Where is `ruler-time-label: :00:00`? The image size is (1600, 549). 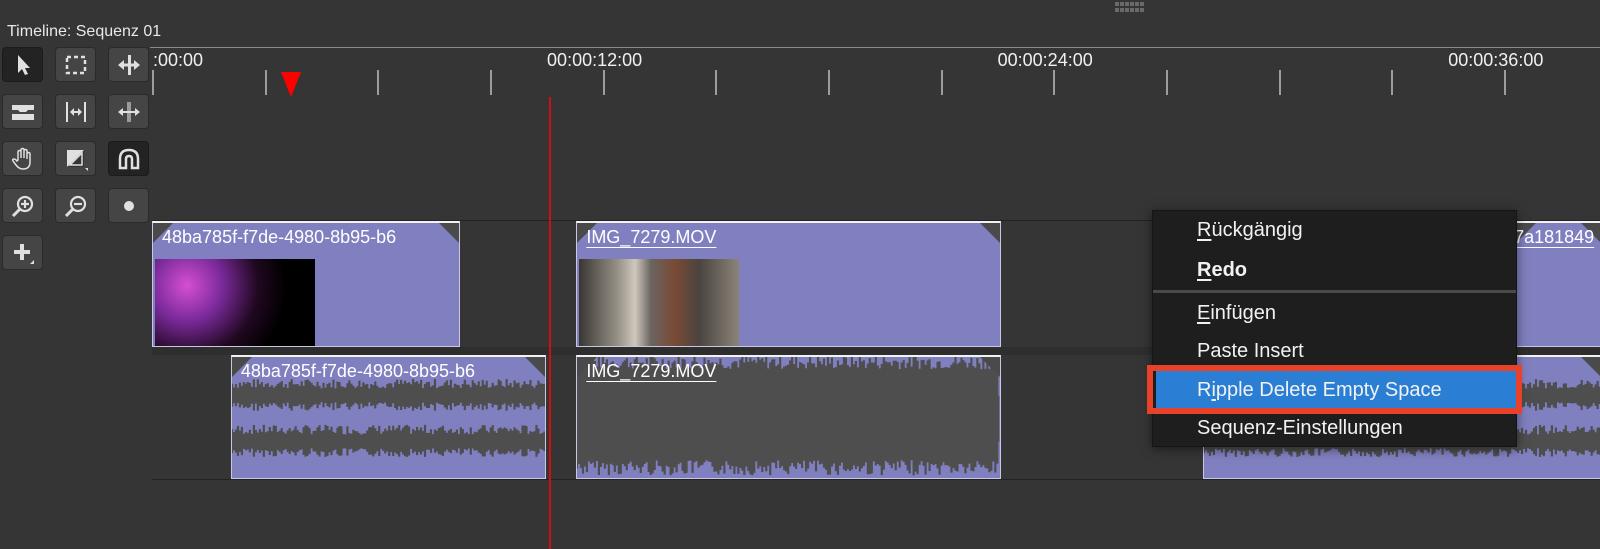 ruler-time-label: :00:00 is located at coordinates (178, 60).